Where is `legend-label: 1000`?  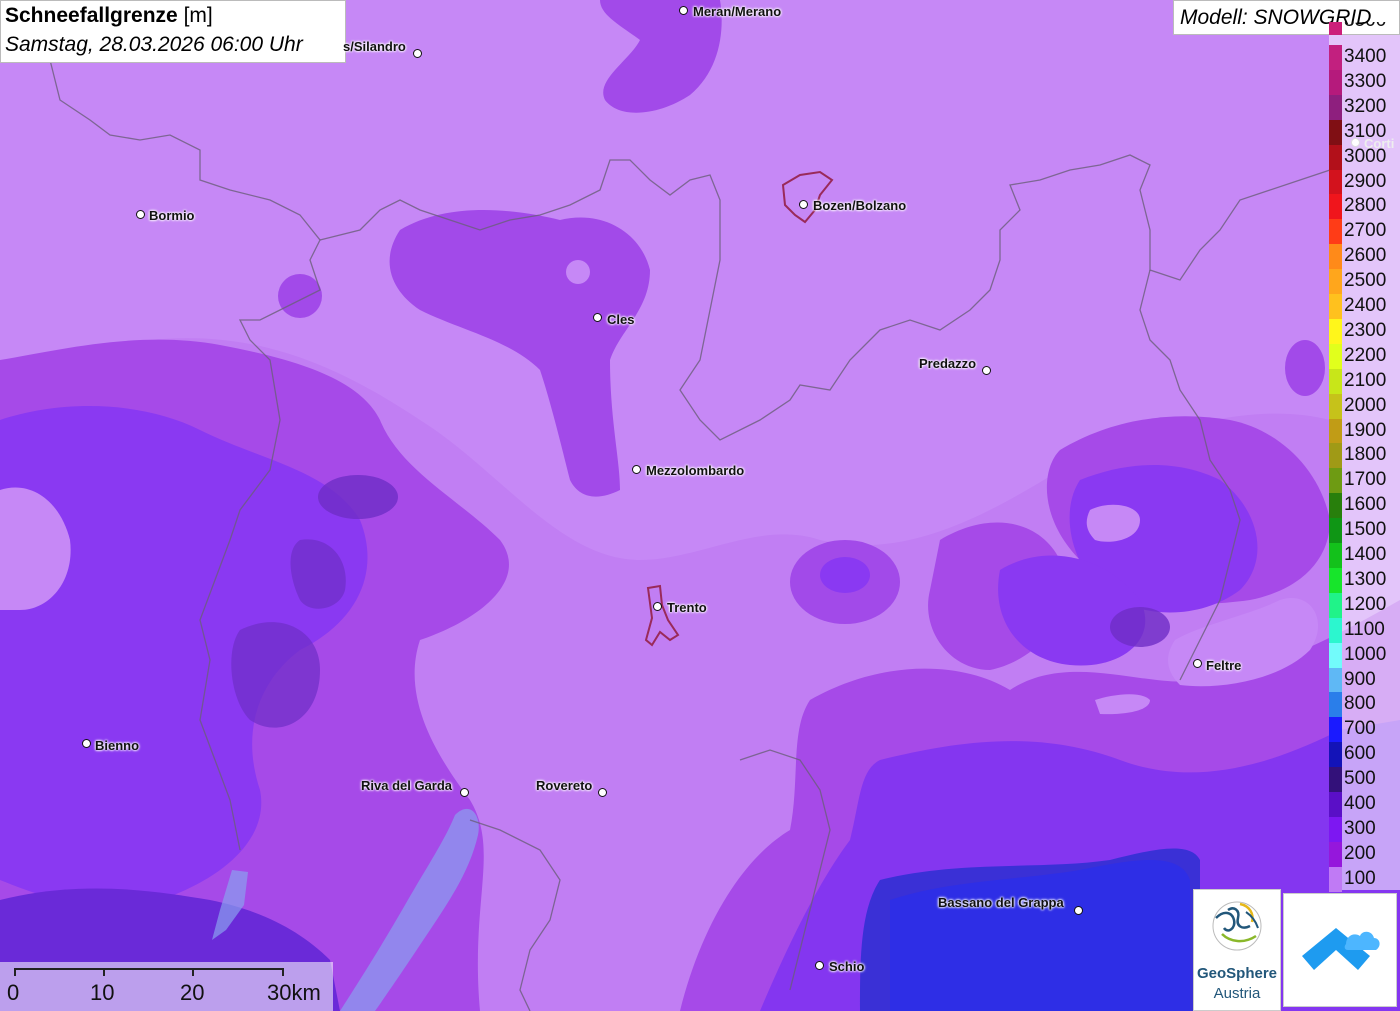 legend-label: 1000 is located at coordinates (1365, 654).